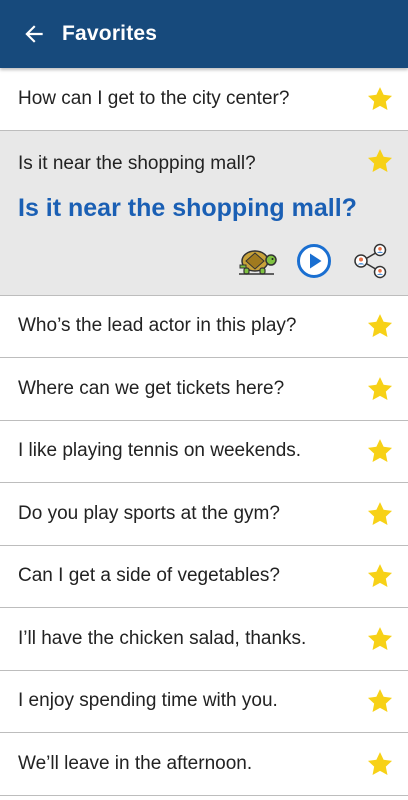 This screenshot has width=408, height=800. I want to click on phrase-text: I’ll have the chicken salad, thanks., so click(162, 638).